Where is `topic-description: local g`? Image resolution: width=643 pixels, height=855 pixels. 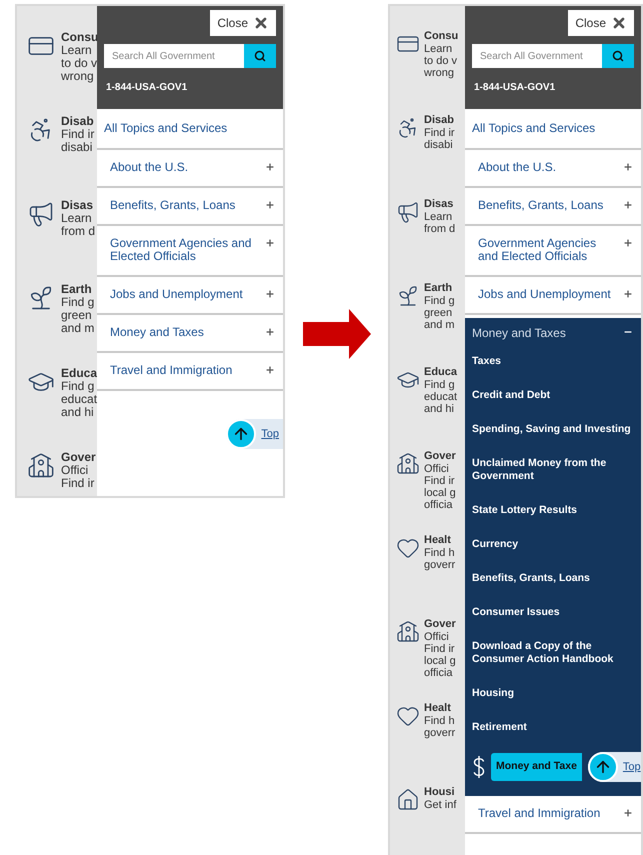 topic-description: local g is located at coordinates (440, 661).